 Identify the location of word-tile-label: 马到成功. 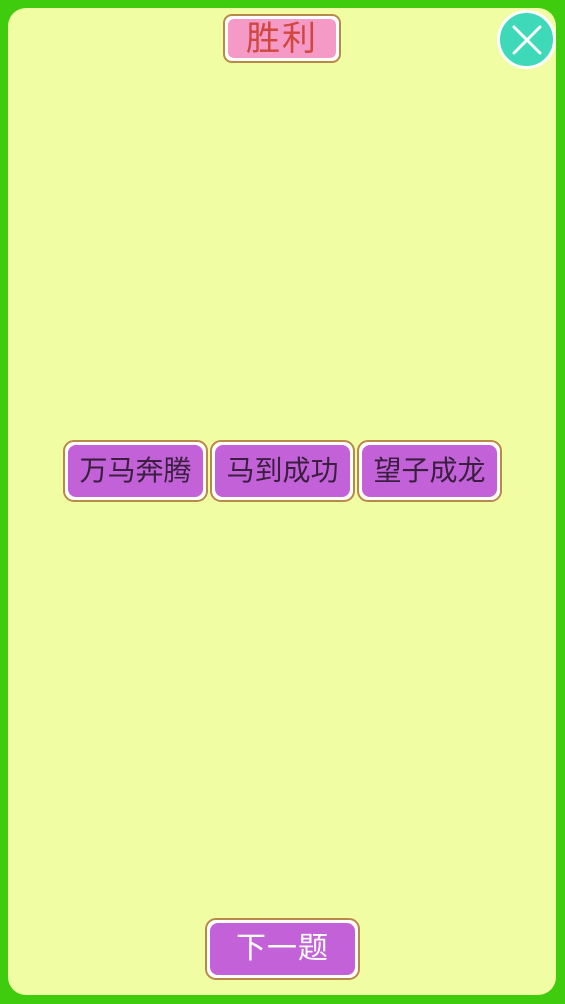
(282, 471).